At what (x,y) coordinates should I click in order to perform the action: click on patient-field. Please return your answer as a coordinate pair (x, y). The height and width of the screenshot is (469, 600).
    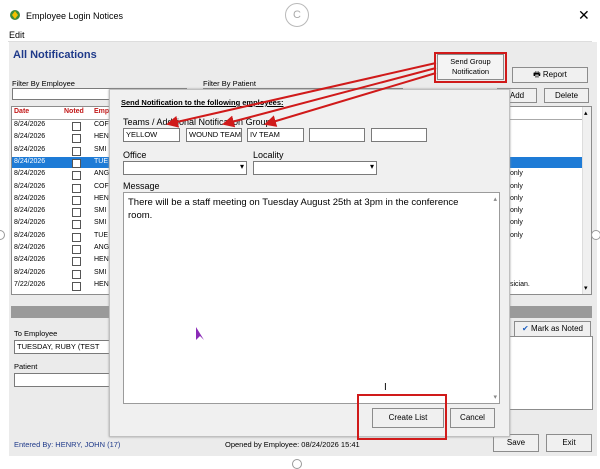
    Looking at the image, I should click on (64, 380).